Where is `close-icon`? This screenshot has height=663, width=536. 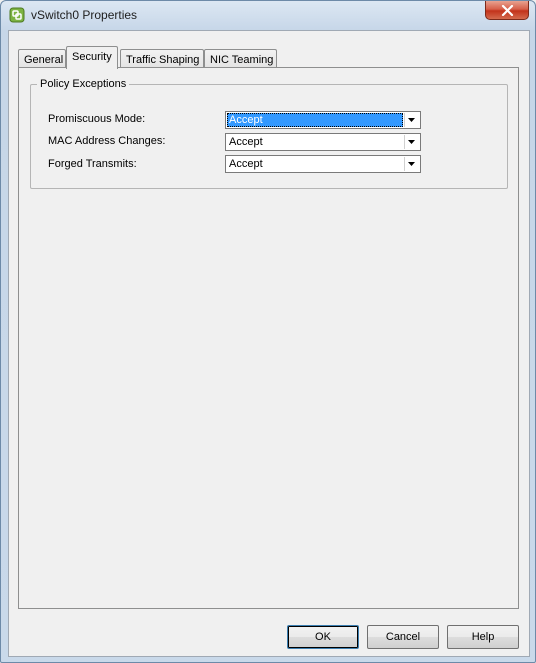 close-icon is located at coordinates (507, 10).